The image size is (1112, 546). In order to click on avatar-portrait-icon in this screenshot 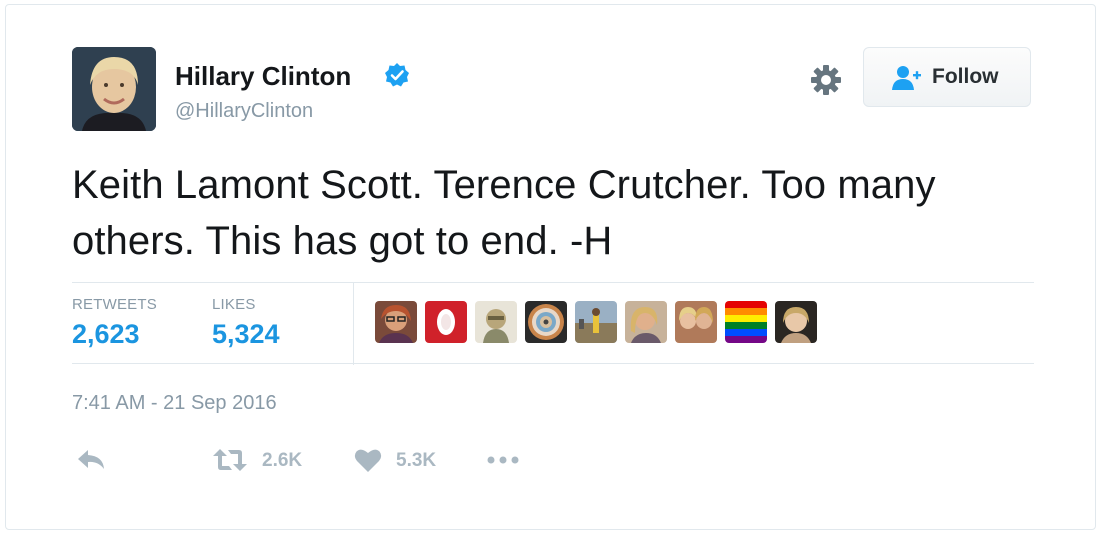, I will do `click(114, 89)`.